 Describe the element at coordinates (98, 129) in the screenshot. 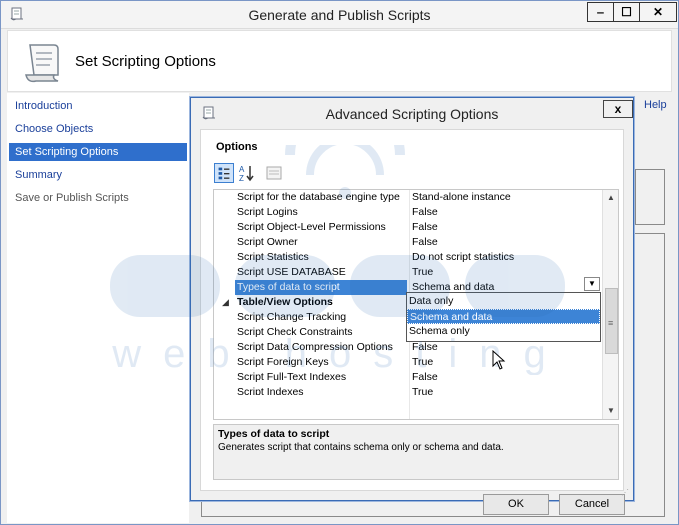

I see `nav-item-choose-objects: Choose Objects` at that location.